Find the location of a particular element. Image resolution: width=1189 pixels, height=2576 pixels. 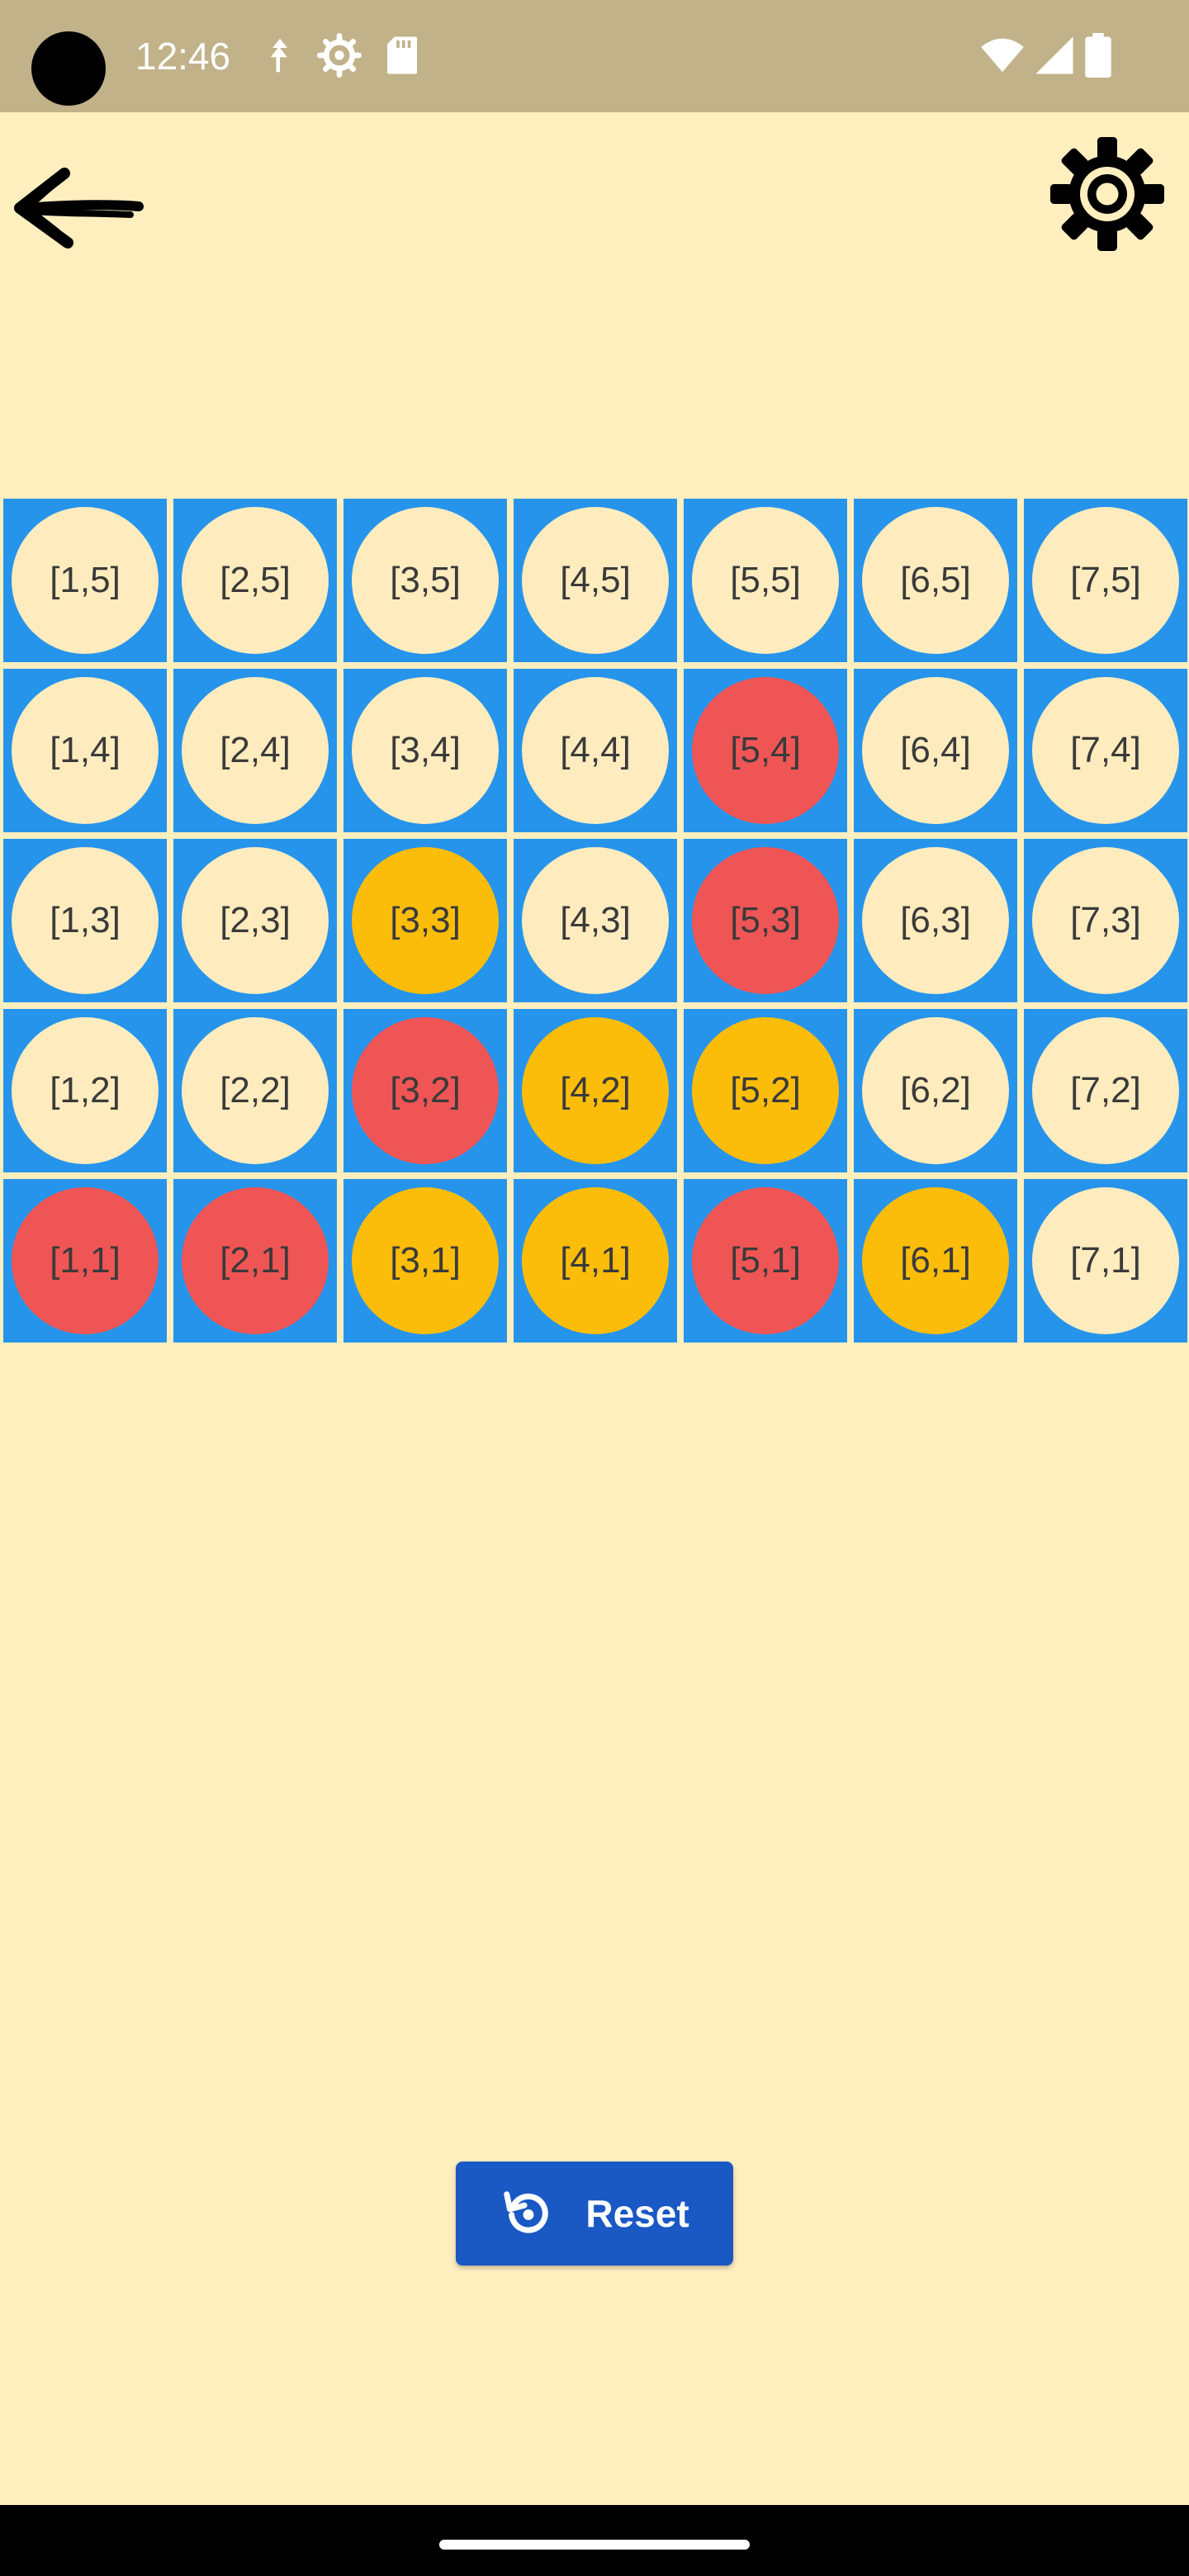

back-button is located at coordinates (76, 208).